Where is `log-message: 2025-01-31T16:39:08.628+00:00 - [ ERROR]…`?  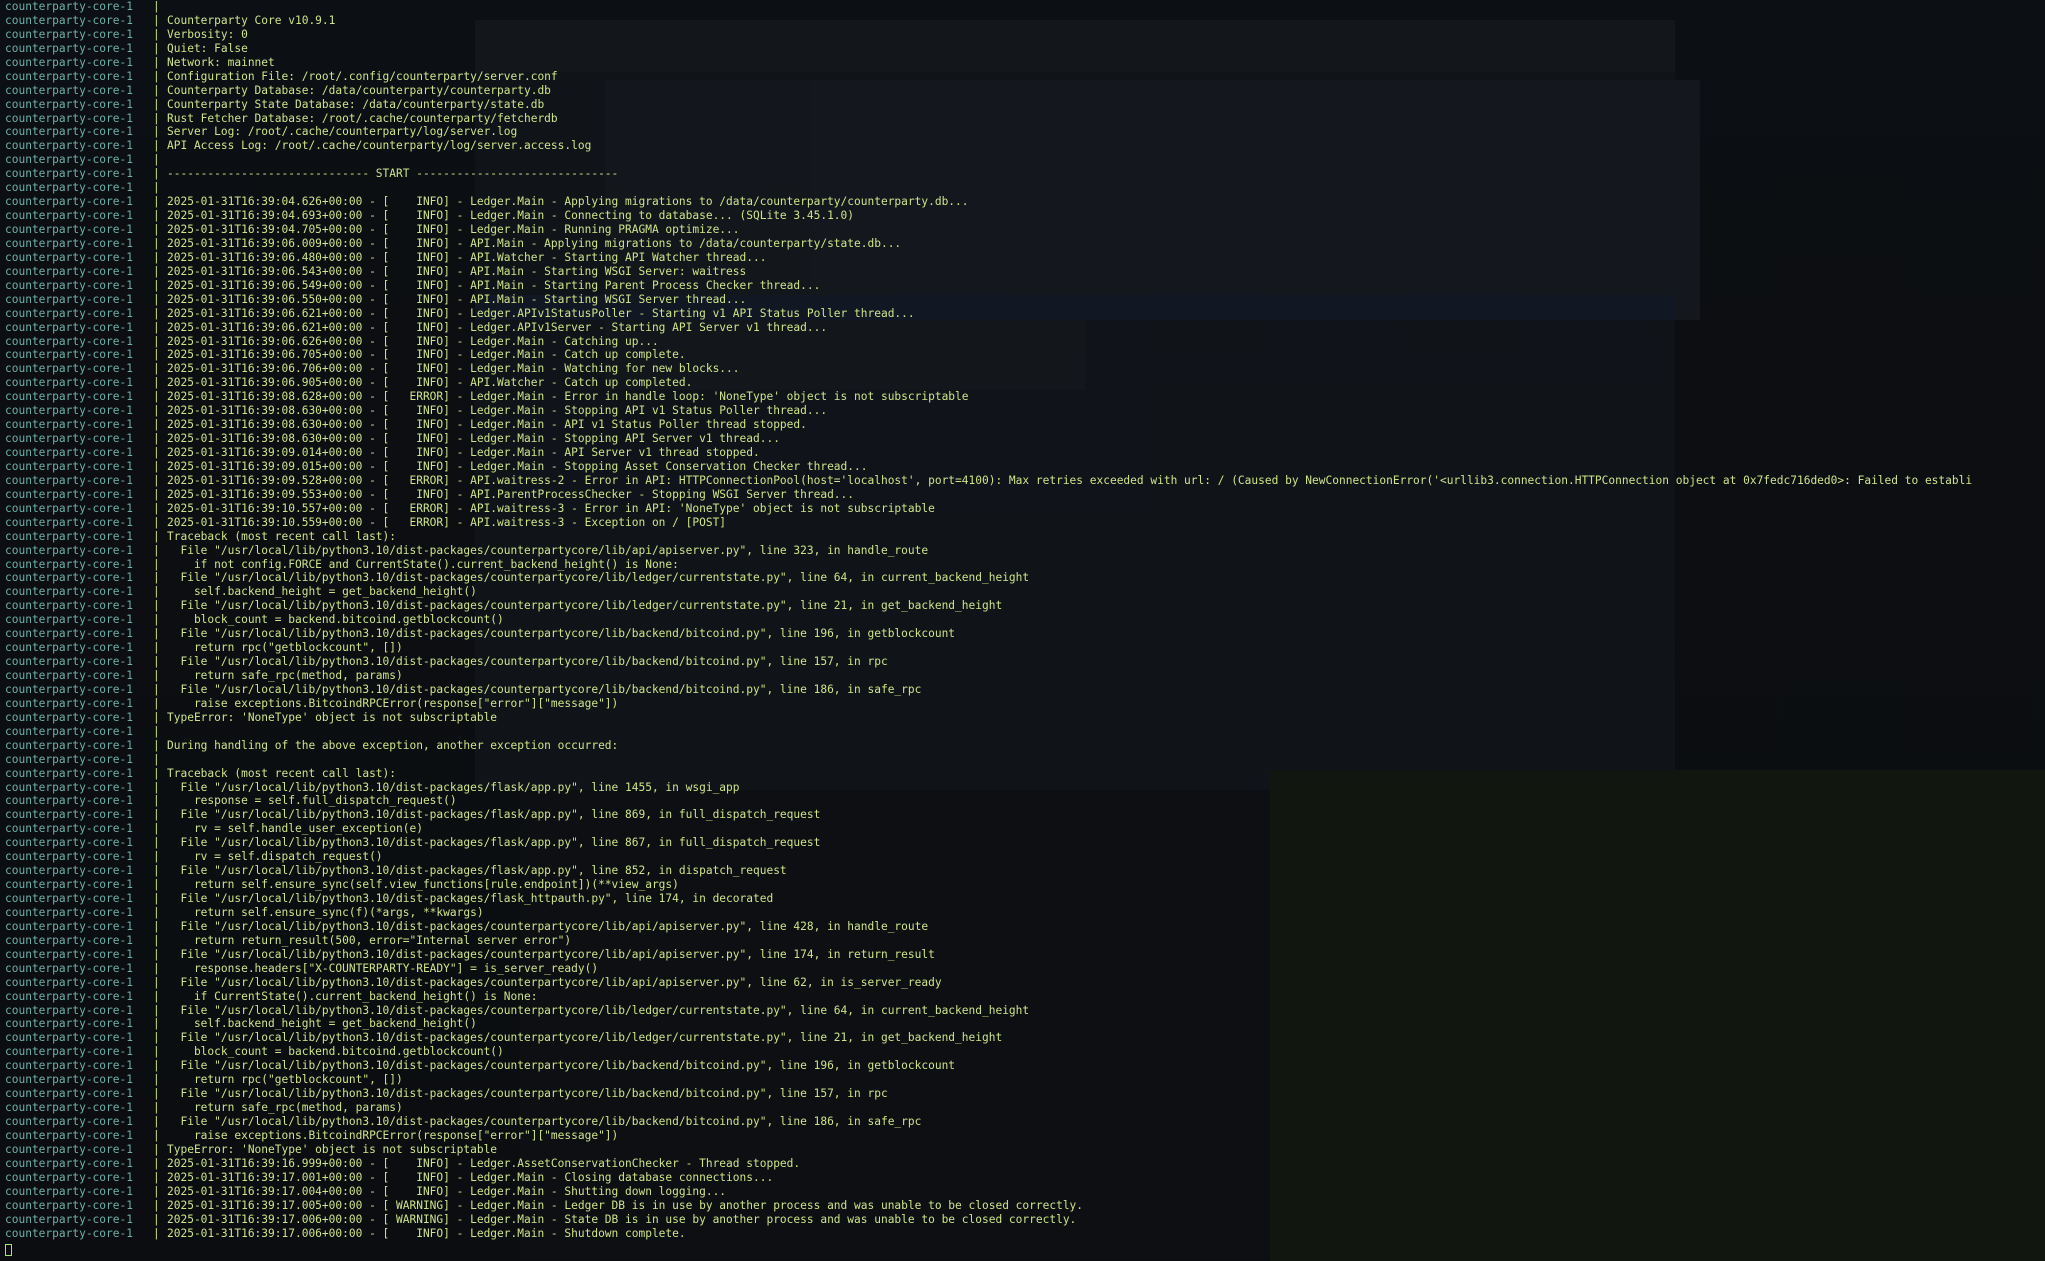 log-message: 2025-01-31T16:39:08.628+00:00 - [ ERROR]… is located at coordinates (568, 397).